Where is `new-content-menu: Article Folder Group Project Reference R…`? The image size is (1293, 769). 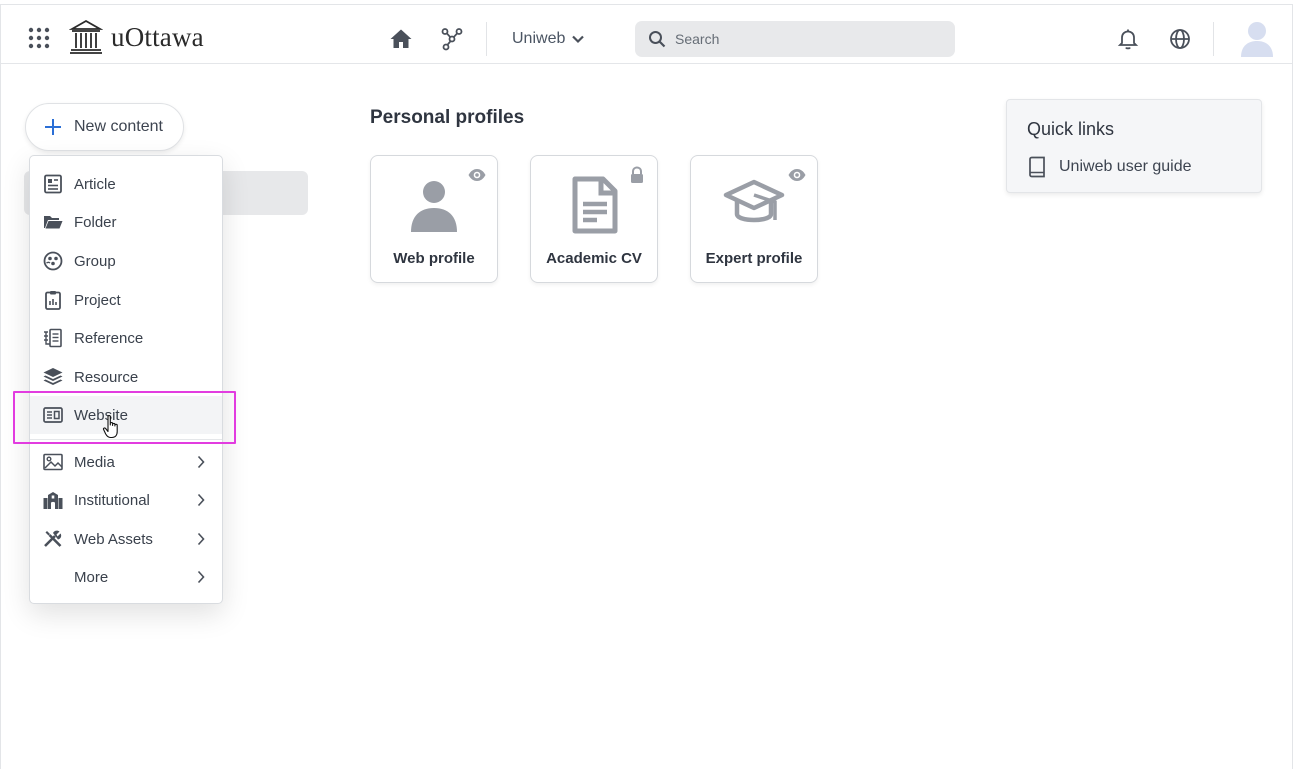 new-content-menu: Article Folder Group Project Reference R… is located at coordinates (126, 379).